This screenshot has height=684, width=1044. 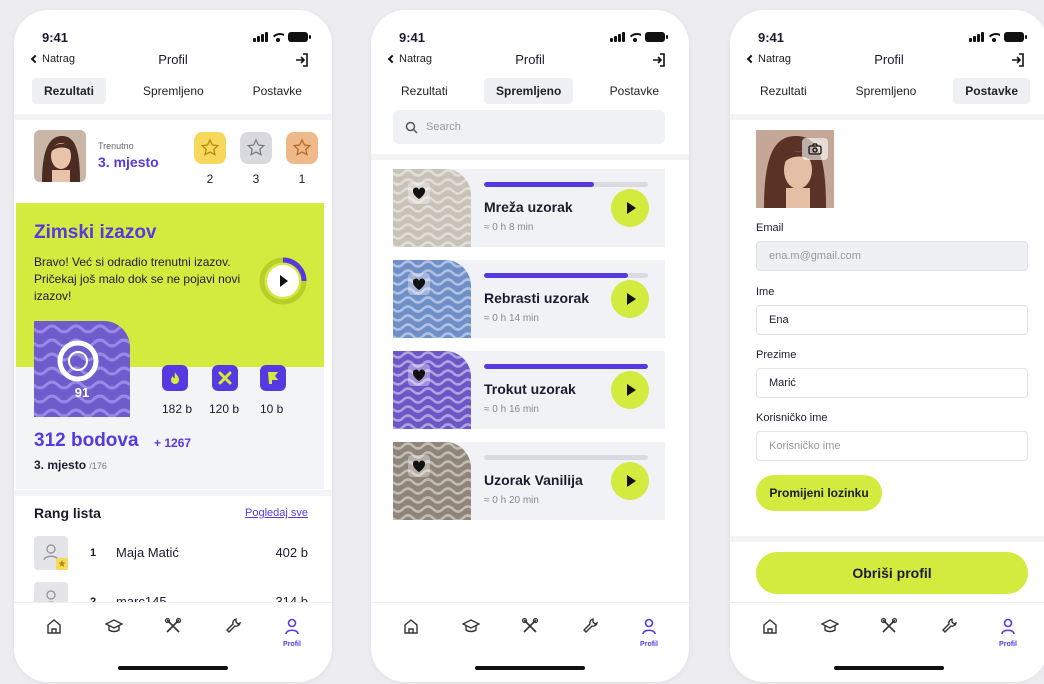 I want to click on total-points: 312 bodova, so click(x=86, y=440).